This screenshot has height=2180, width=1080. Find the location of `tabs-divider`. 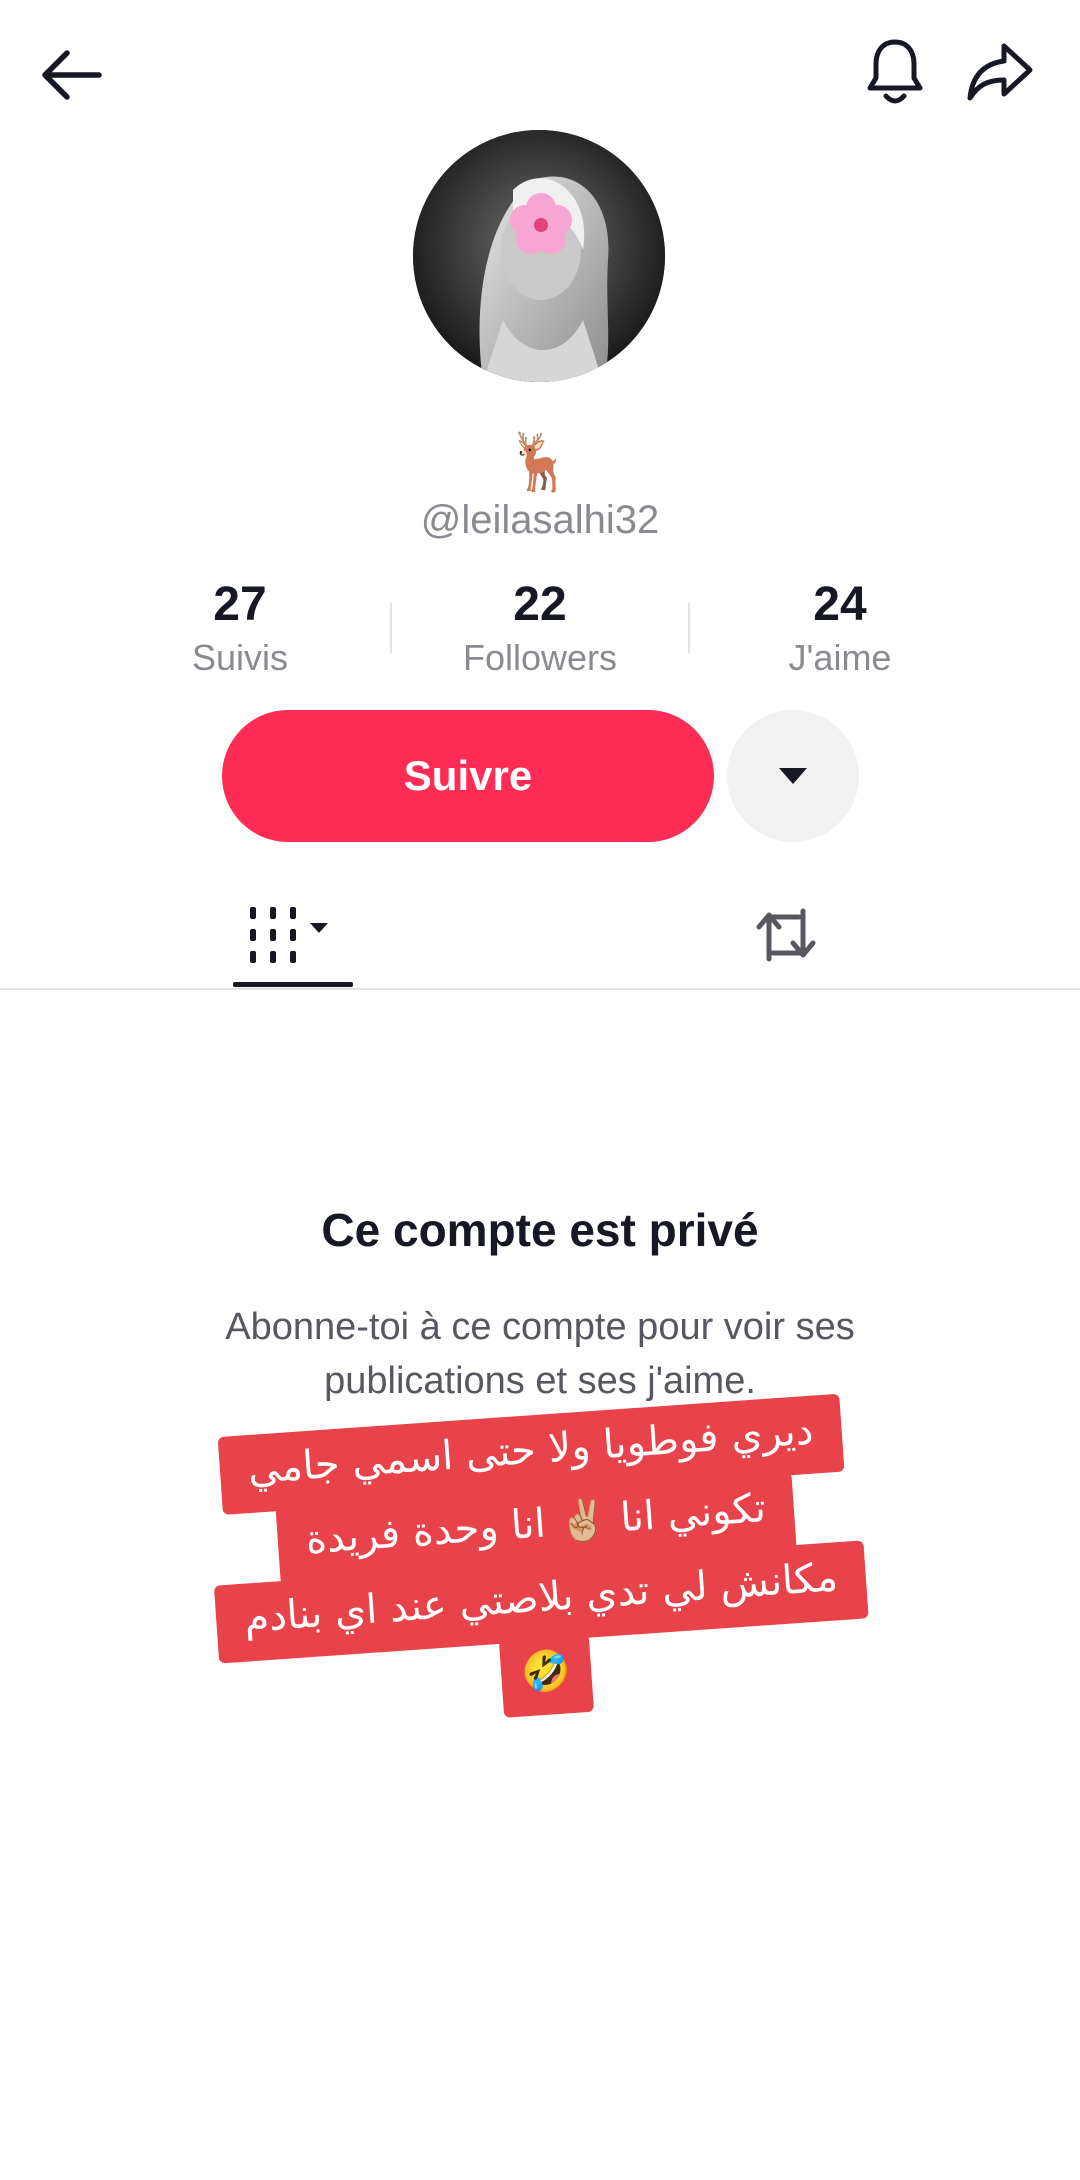

tabs-divider is located at coordinates (540, 989).